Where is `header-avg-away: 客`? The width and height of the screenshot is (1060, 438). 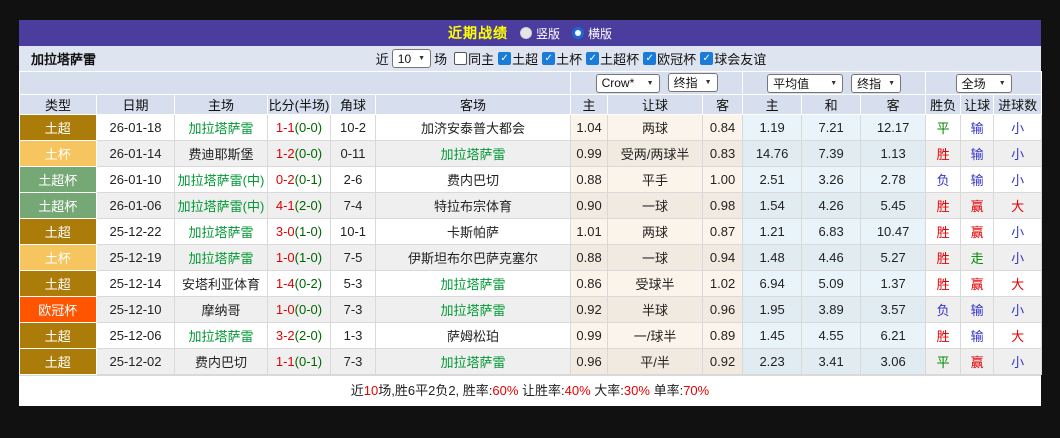
header-avg-away: 客 is located at coordinates (893, 104).